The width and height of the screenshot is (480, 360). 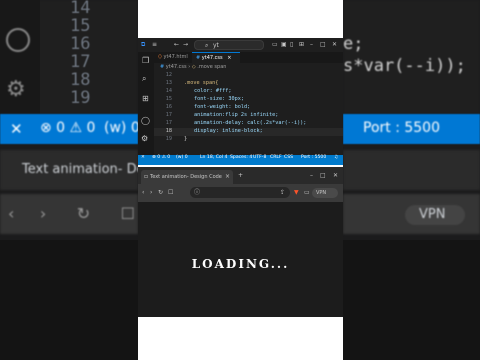 I want to click on bg-status-port: Port : 5500, so click(x=401, y=128).